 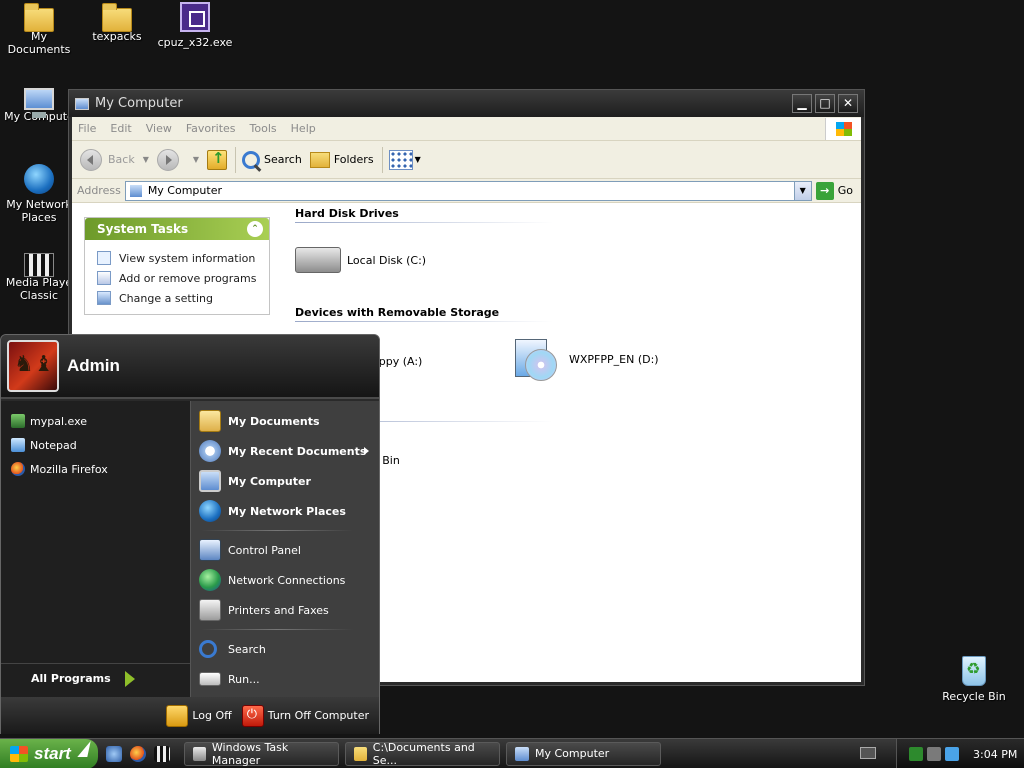 What do you see at coordinates (95, 469) in the screenshot?
I see `program-firefox: Mozilla Firefox` at bounding box center [95, 469].